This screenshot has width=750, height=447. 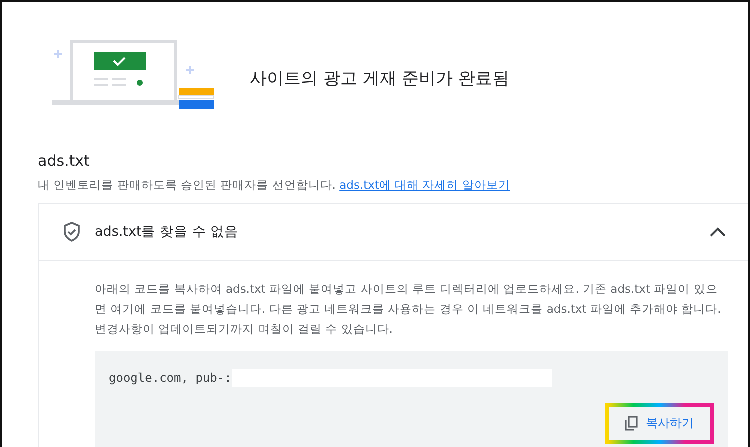 What do you see at coordinates (408, 309) in the screenshot?
I see `instructions-text: 아래의 코드를 복사하여 ads.txt 파일에 붙여넣고 사이트의 루트 디렉터리에 업로드하세요. 기존 ads.txt 파일이 있으면 여기에 코드를 붙여넣습니다. 다른 광고 네트워크를 사용하는 경우 이 네트워크를 ads.txt 파일에 추가해야 합니다. 변경사항이 업데이트되기까지 며칠이 걸릴 수 있습니다.` at bounding box center [408, 309].